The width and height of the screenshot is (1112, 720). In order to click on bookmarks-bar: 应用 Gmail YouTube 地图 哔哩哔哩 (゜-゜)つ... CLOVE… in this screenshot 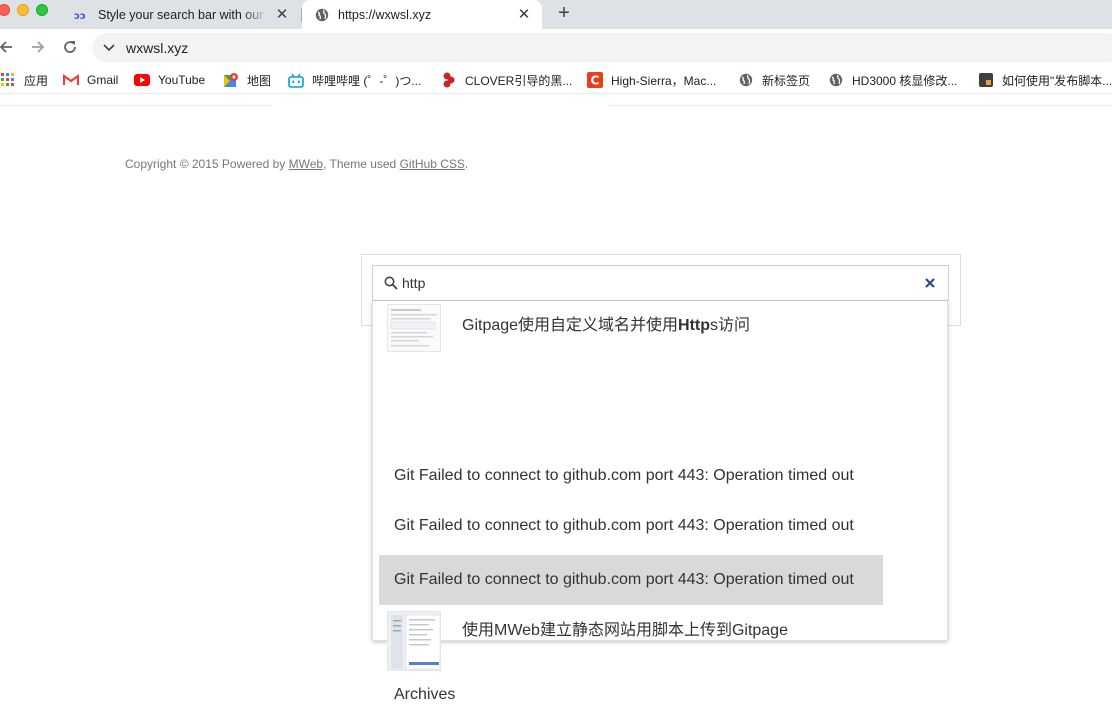, I will do `click(556, 80)`.